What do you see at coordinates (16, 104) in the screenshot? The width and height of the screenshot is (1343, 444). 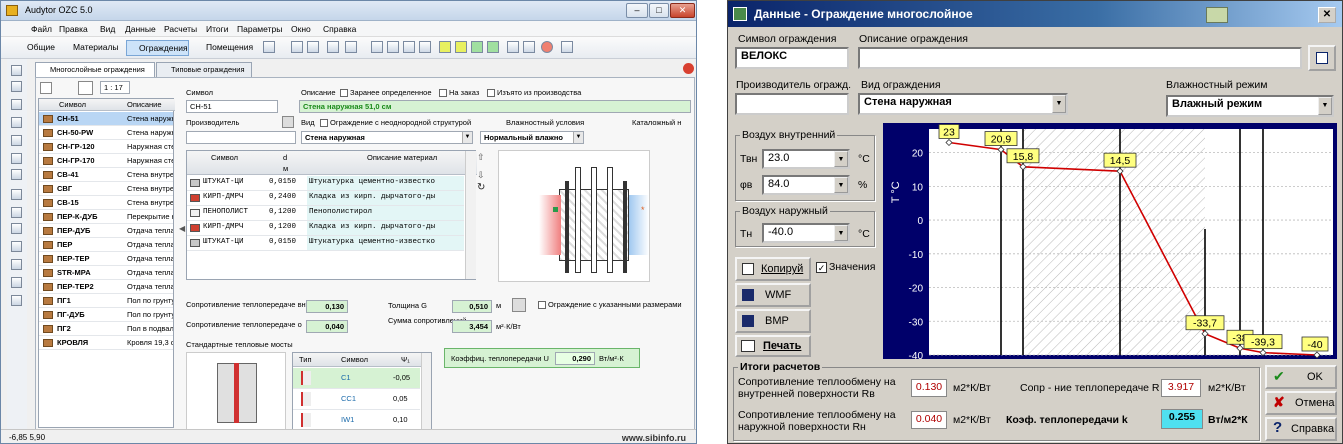 I see `save-icon` at bounding box center [16, 104].